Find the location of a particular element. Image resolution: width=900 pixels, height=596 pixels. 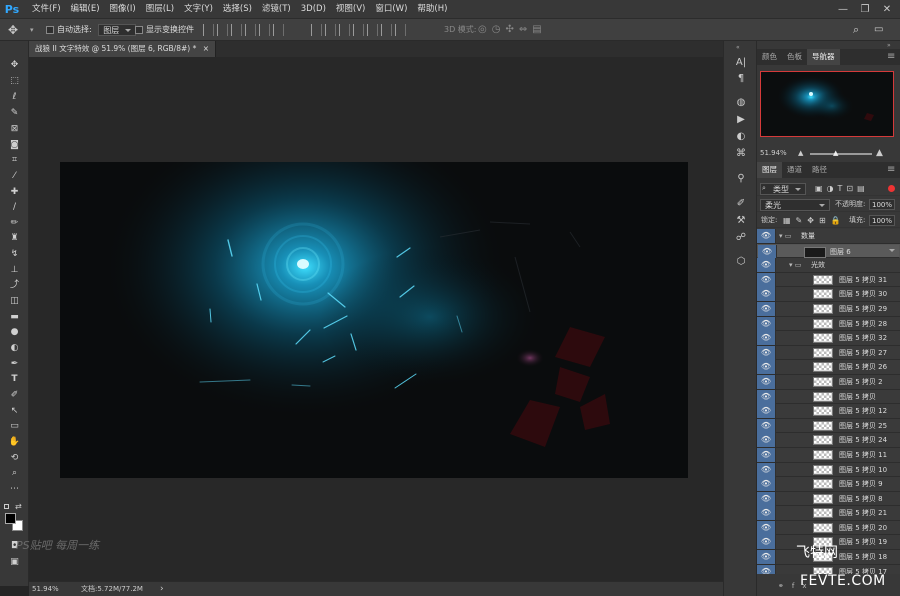

tool-preset-chevron-icon: ▾ is located at coordinates (32, 30).